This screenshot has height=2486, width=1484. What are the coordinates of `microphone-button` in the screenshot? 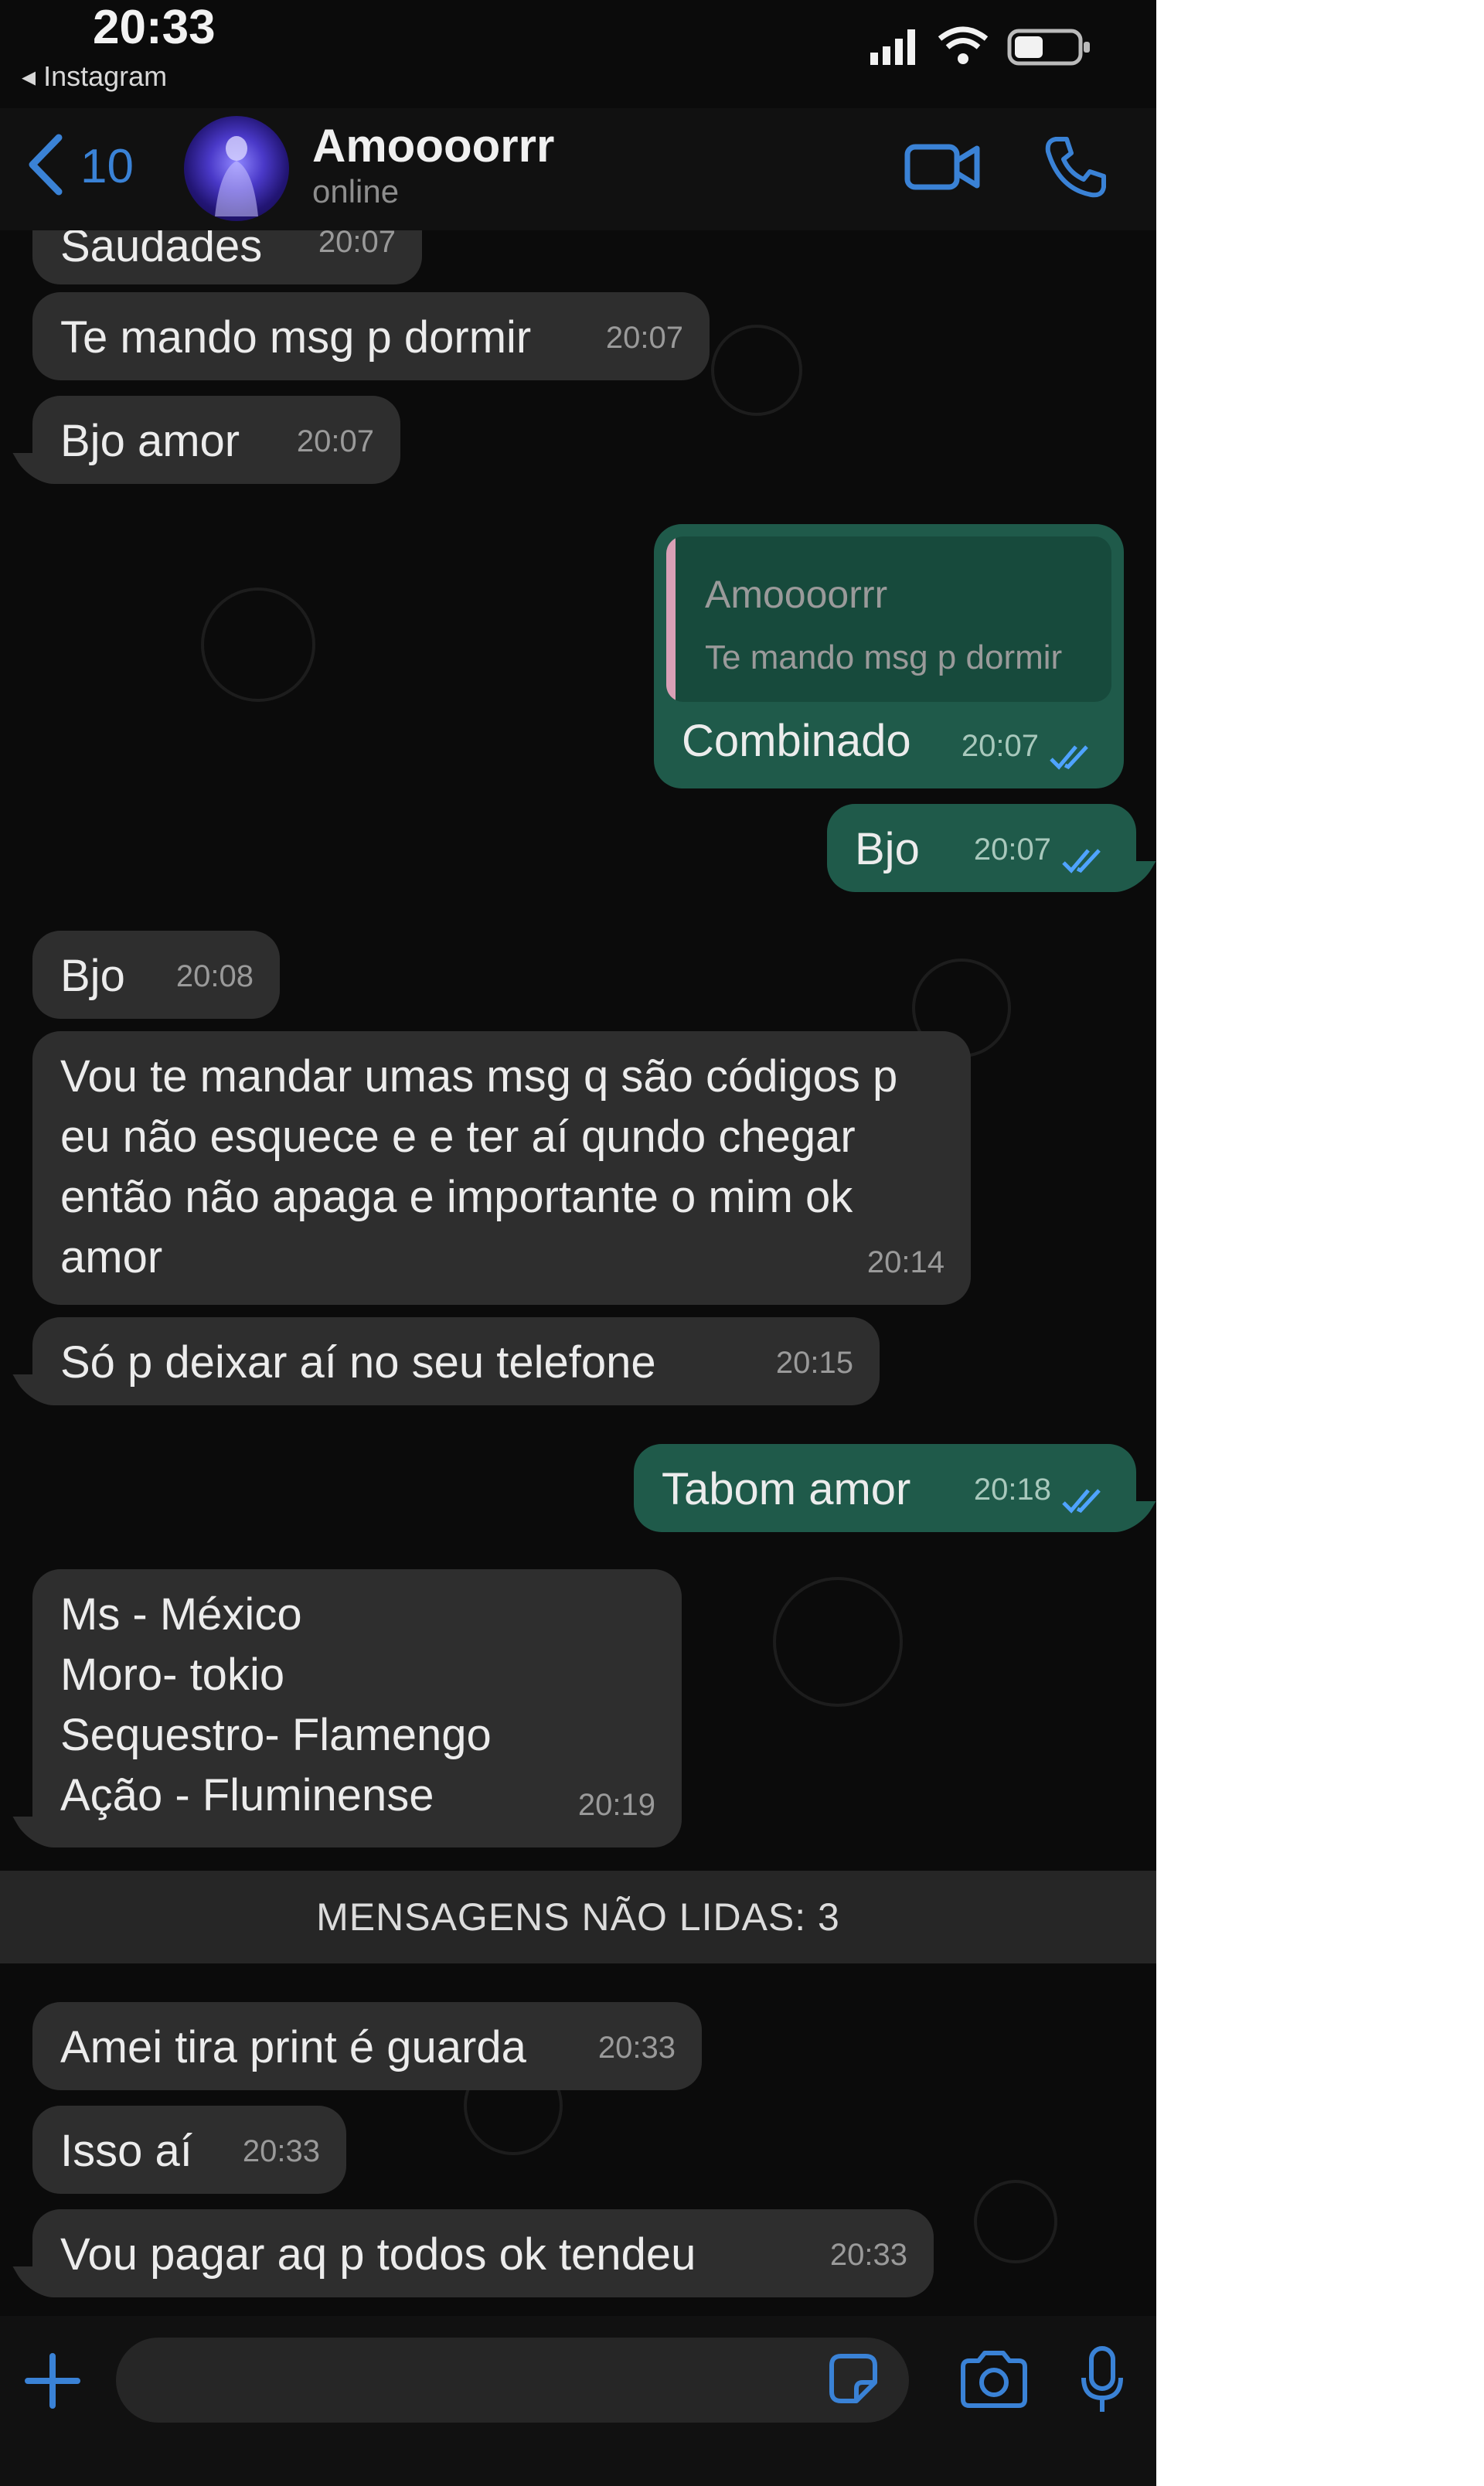 It's located at (1102, 2383).